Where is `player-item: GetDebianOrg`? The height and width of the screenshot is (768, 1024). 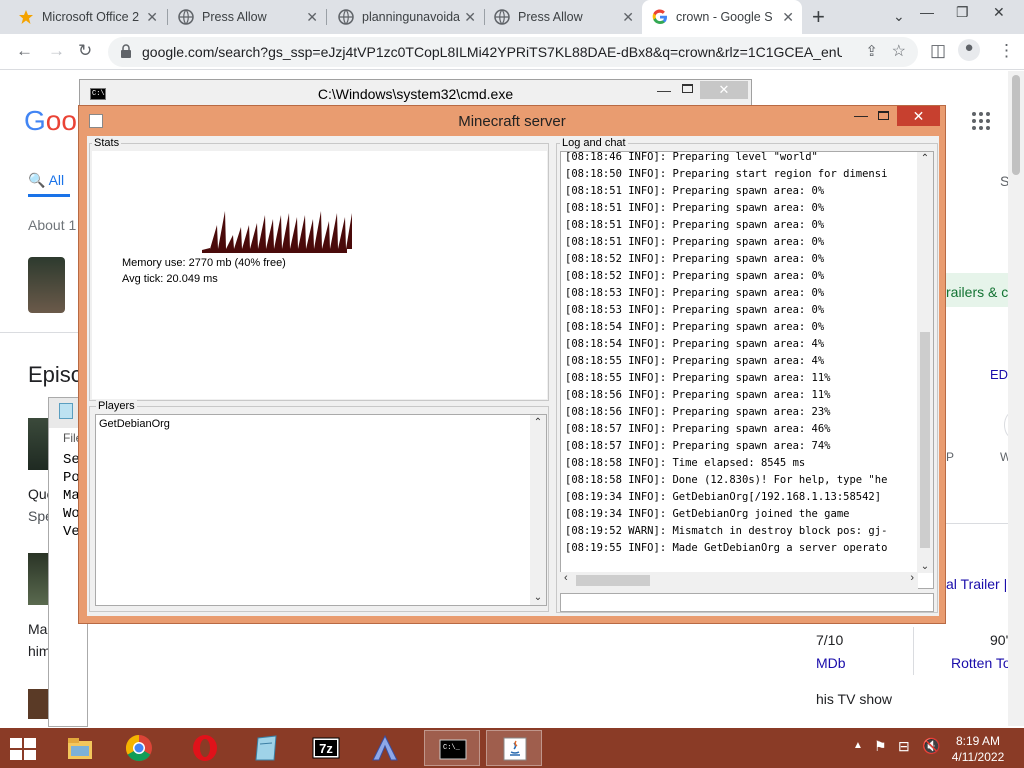
player-item: GetDebianOrg is located at coordinates (134, 424).